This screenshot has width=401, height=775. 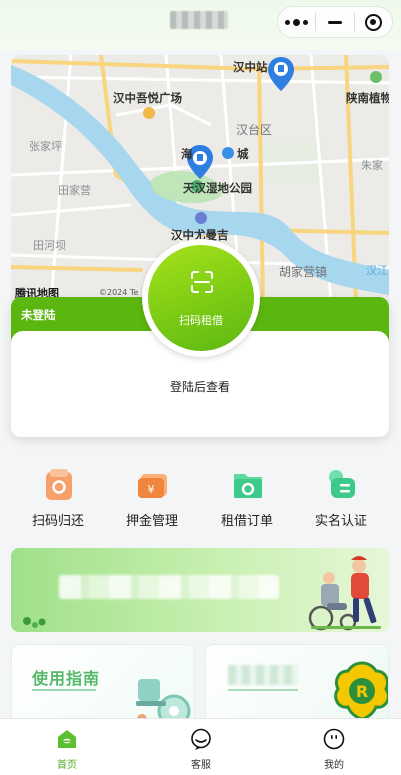 I want to click on action-orders: 租借订单, so click(x=247, y=497).